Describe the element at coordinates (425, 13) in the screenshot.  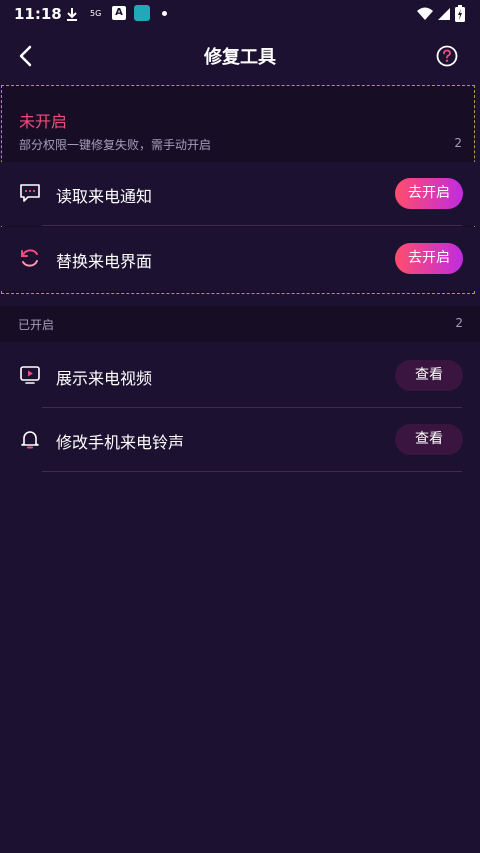
I see `wifi-icon` at that location.